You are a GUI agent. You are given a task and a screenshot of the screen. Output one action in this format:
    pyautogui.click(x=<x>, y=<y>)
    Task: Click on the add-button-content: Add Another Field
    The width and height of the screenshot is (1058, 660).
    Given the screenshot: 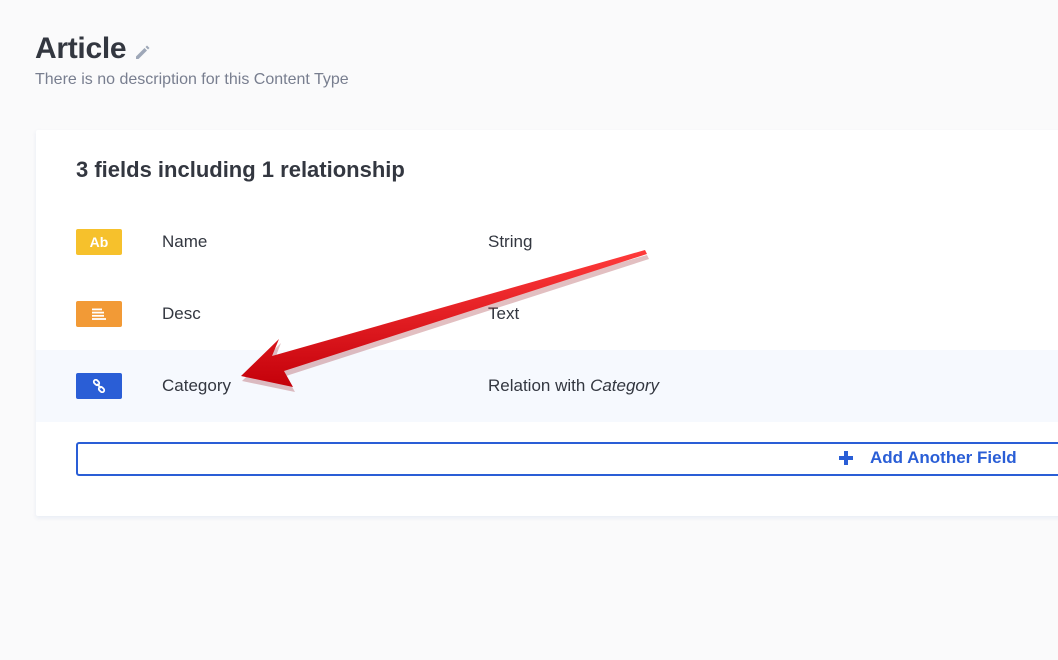 What is the action you would take?
    pyautogui.click(x=927, y=458)
    